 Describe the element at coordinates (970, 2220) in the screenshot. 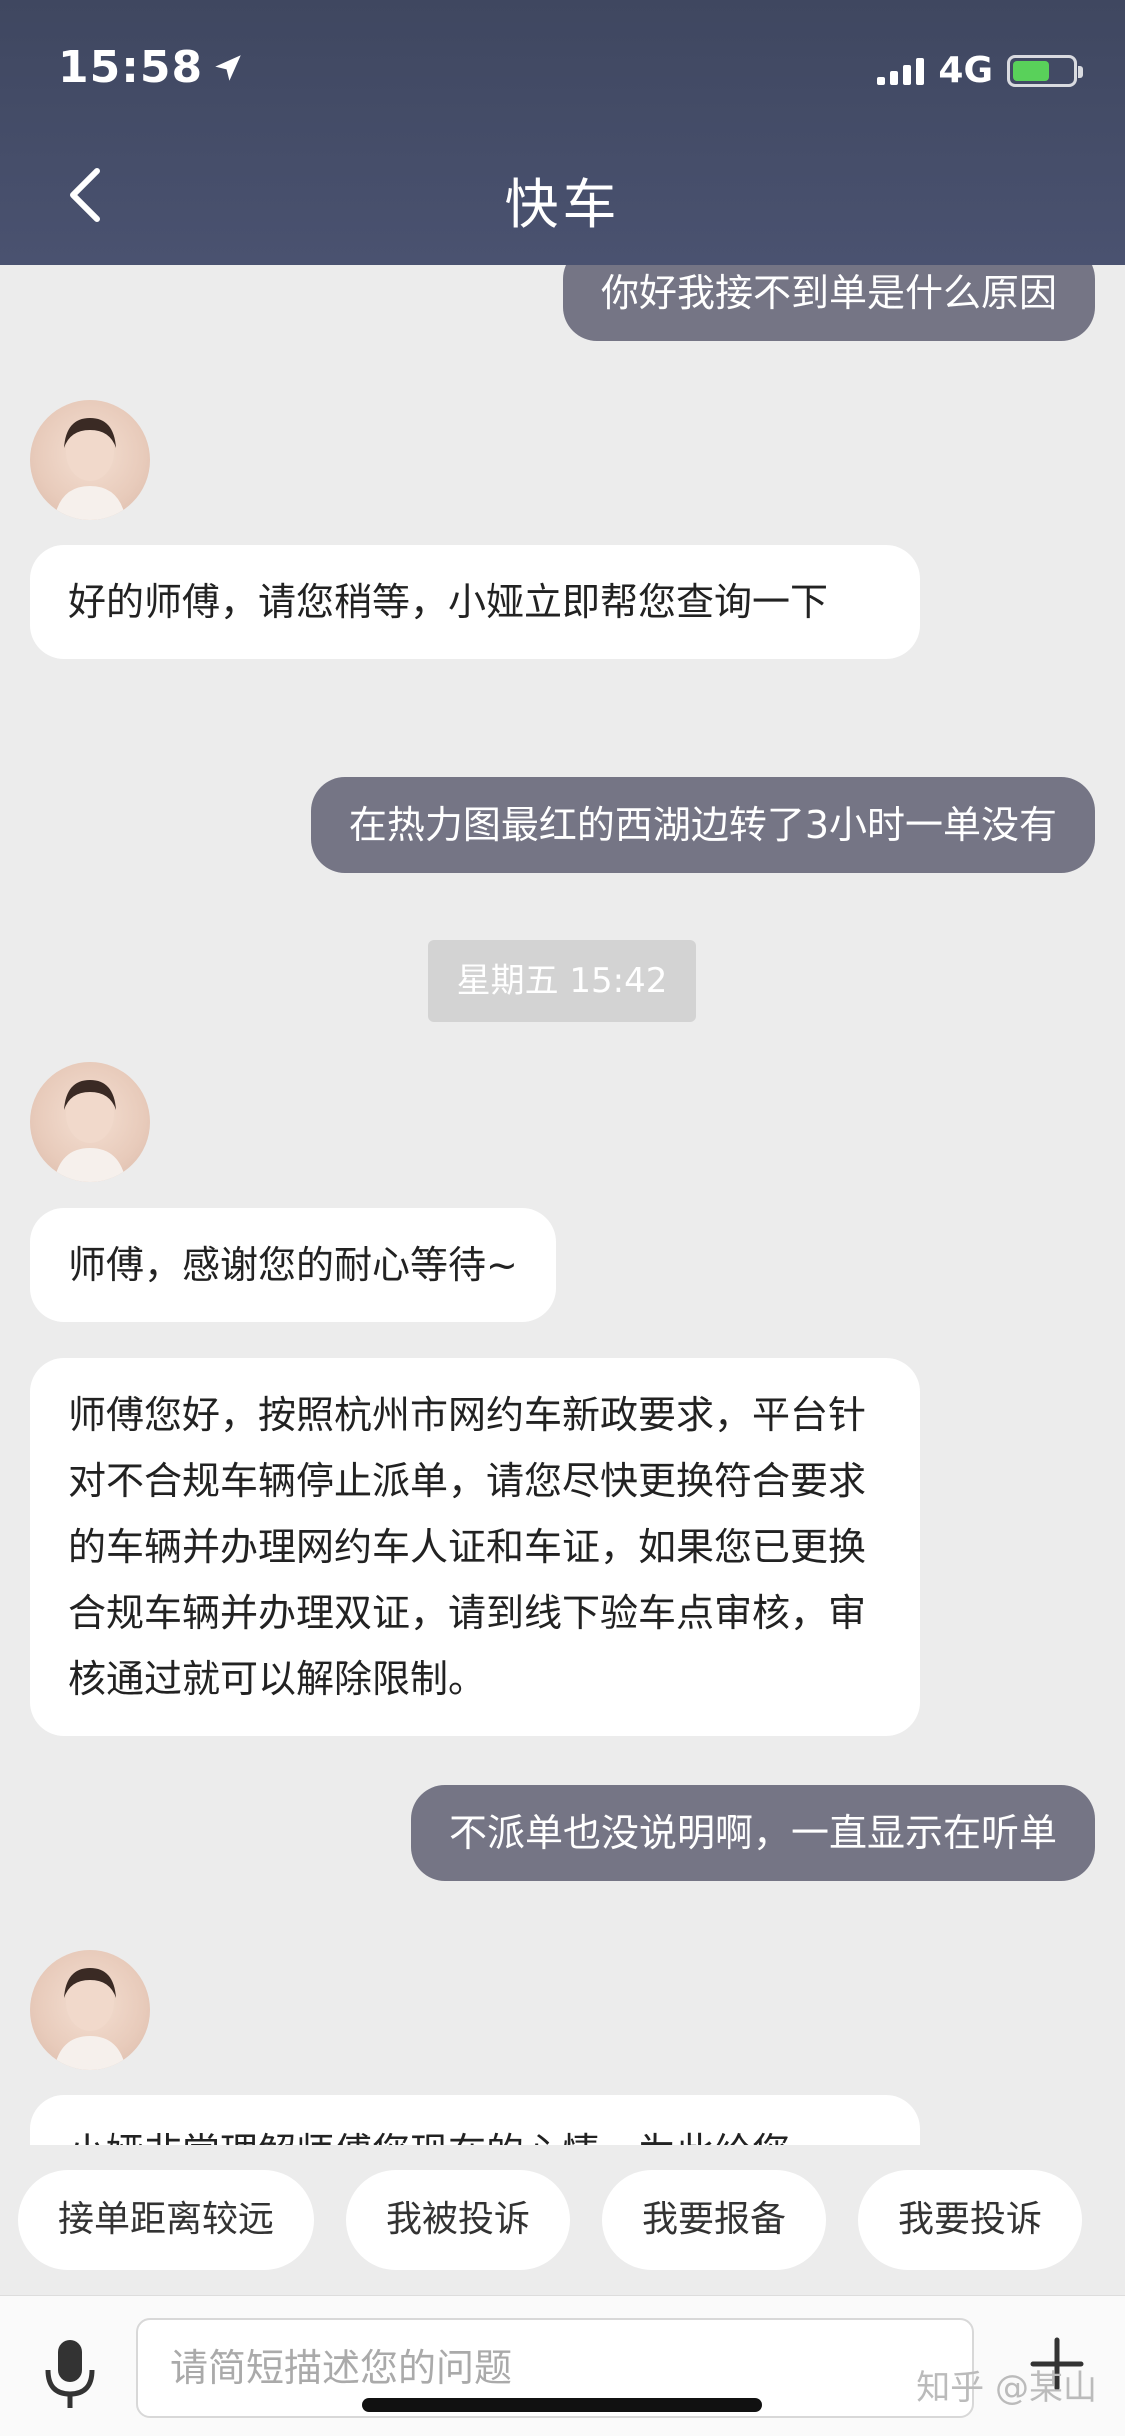

I see `quick-reply-complaint: 我要投诉` at that location.